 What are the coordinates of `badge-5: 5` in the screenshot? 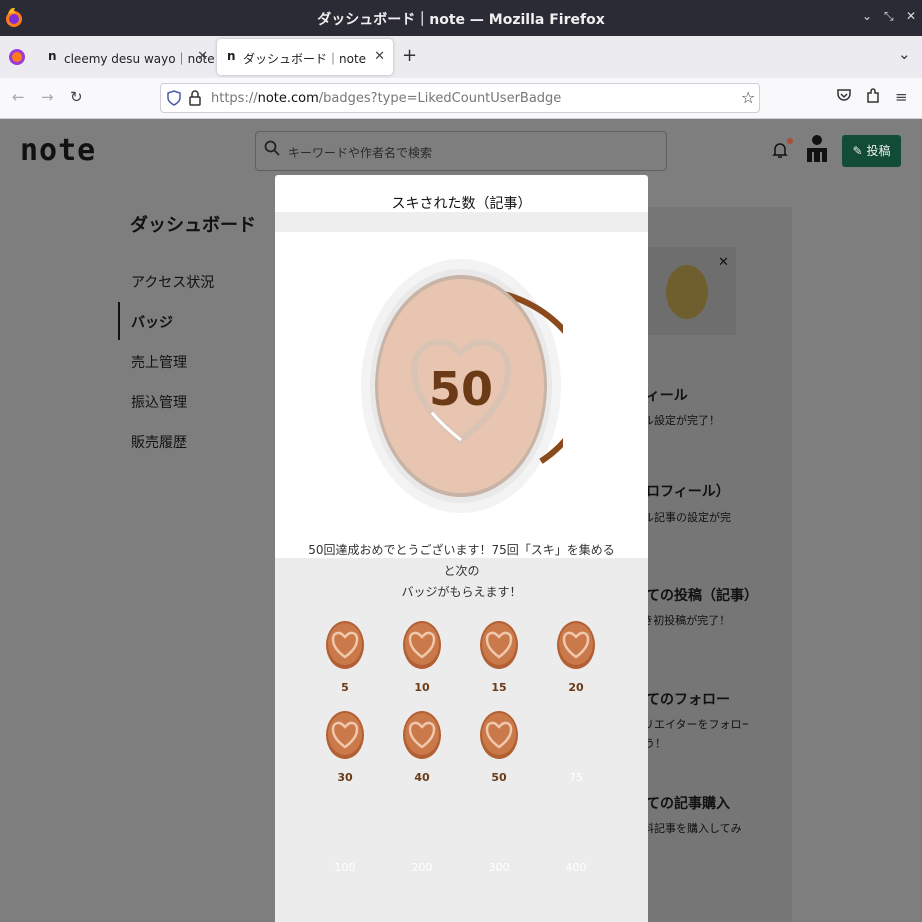 It's located at (345, 661).